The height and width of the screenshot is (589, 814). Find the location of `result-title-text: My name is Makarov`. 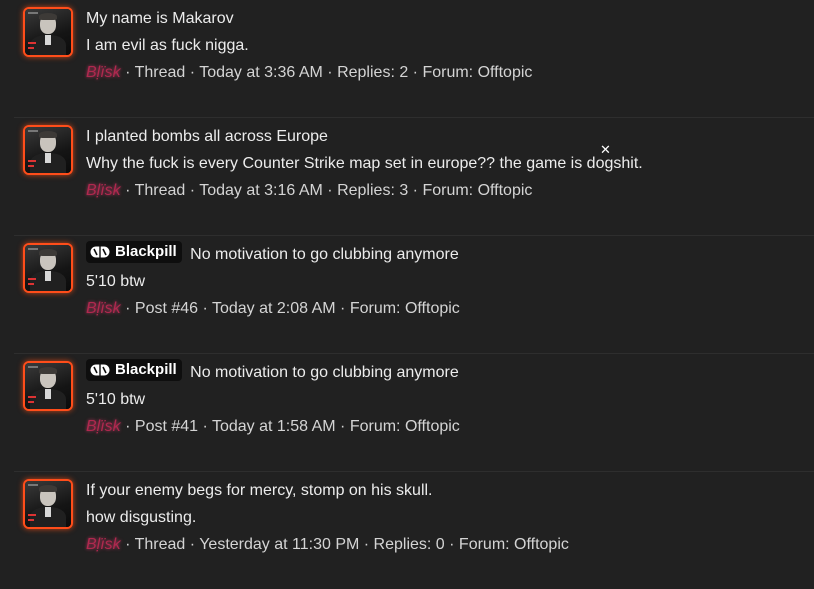

result-title-text: My name is Makarov is located at coordinates (160, 18).